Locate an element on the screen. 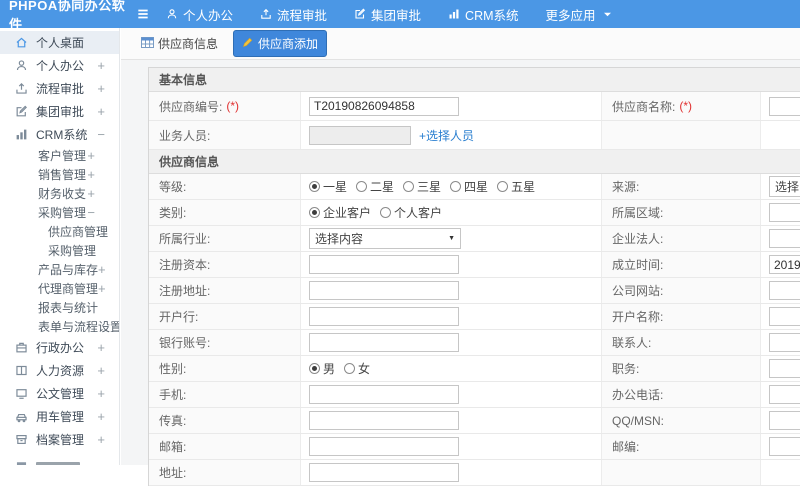  nav-personal-office: 个人办公 is located at coordinates (199, 14).